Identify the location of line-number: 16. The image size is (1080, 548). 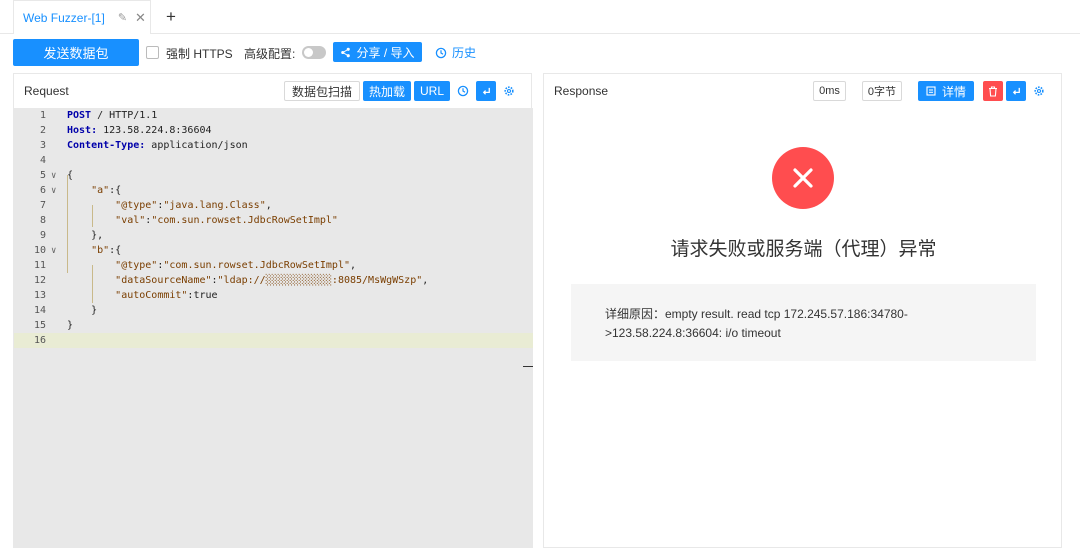
(39, 340).